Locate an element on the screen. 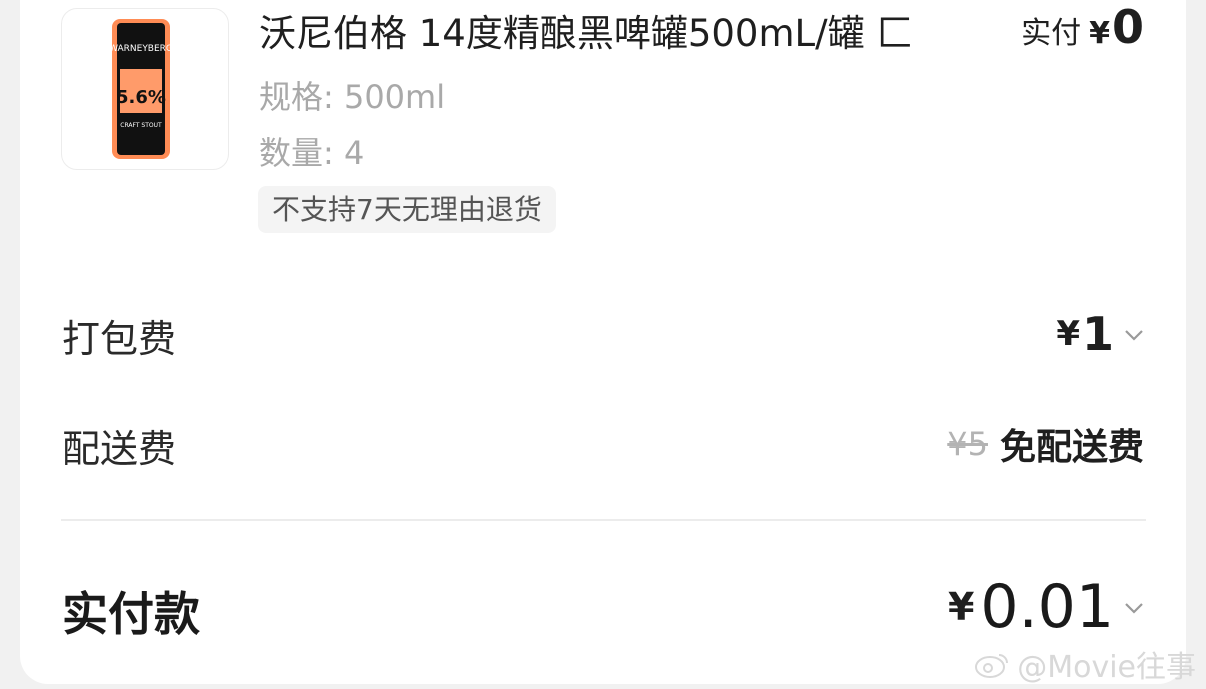 This screenshot has height=689, width=1206. can-abv-text: 5.6% is located at coordinates (141, 97).